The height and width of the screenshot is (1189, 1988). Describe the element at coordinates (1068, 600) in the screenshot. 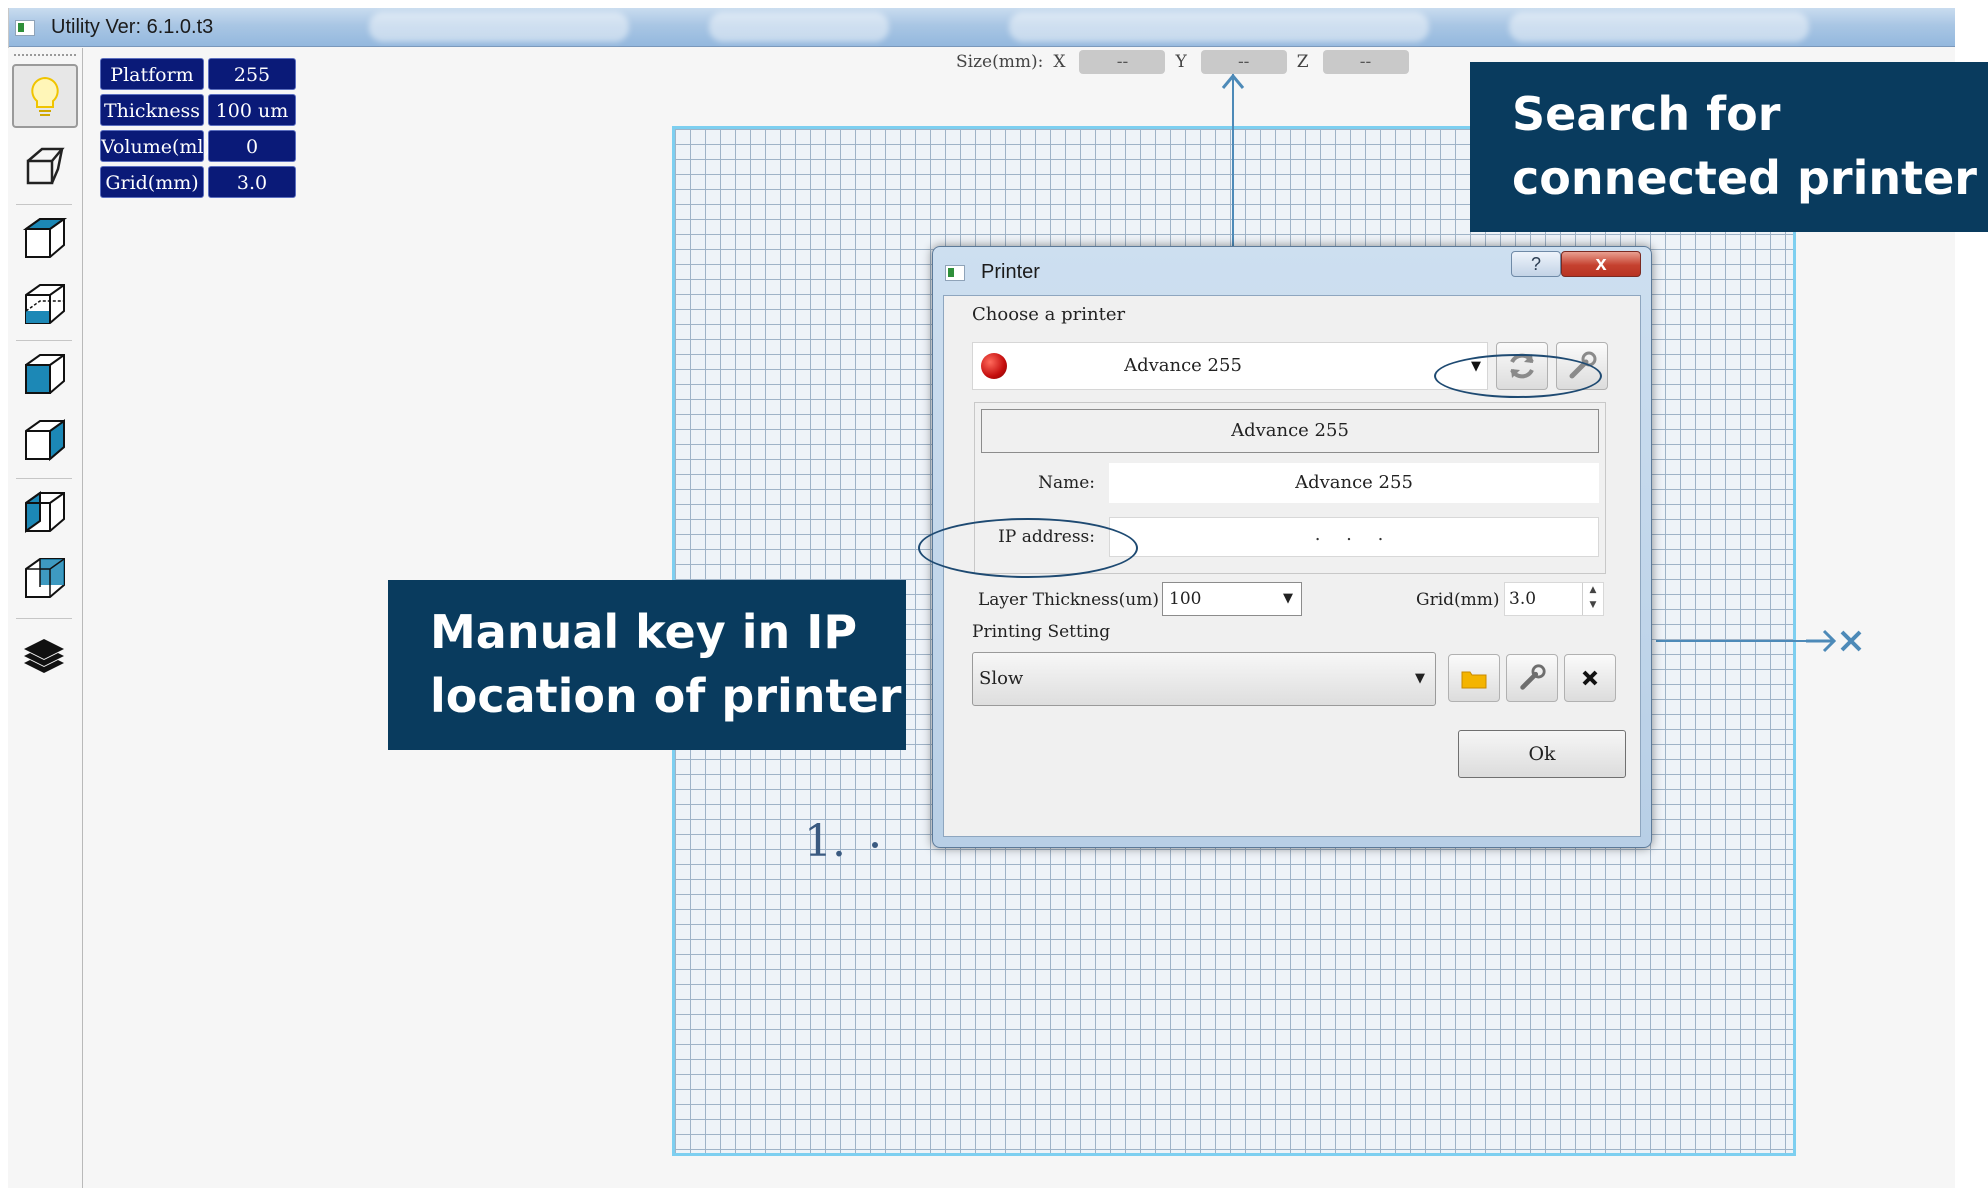

I see `layer-thickness-label: Layer Thickness(um)` at that location.